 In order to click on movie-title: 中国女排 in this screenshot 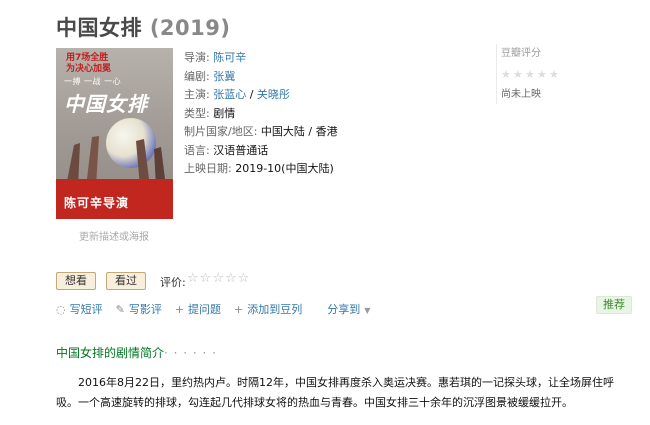, I will do `click(99, 28)`.